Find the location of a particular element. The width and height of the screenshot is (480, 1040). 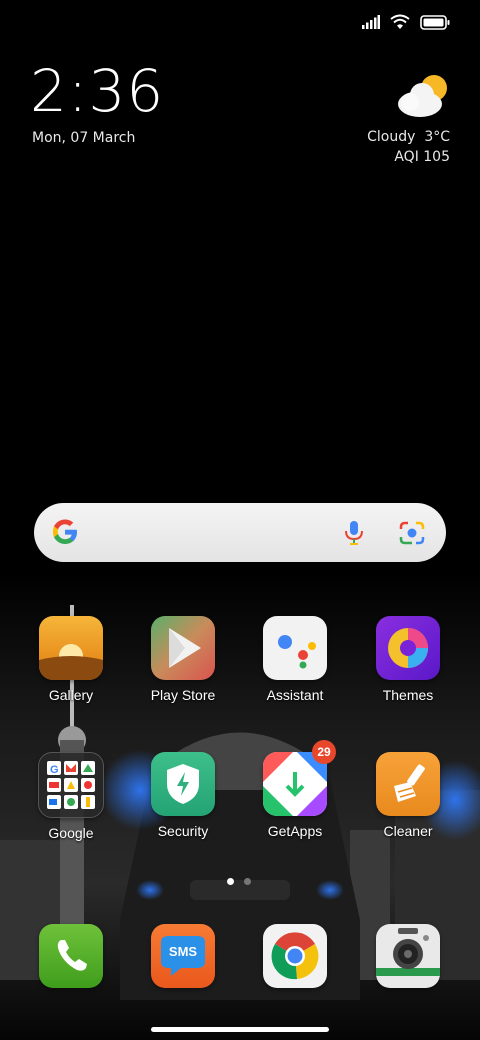

google-folder-icon: G is located at coordinates (71, 785).